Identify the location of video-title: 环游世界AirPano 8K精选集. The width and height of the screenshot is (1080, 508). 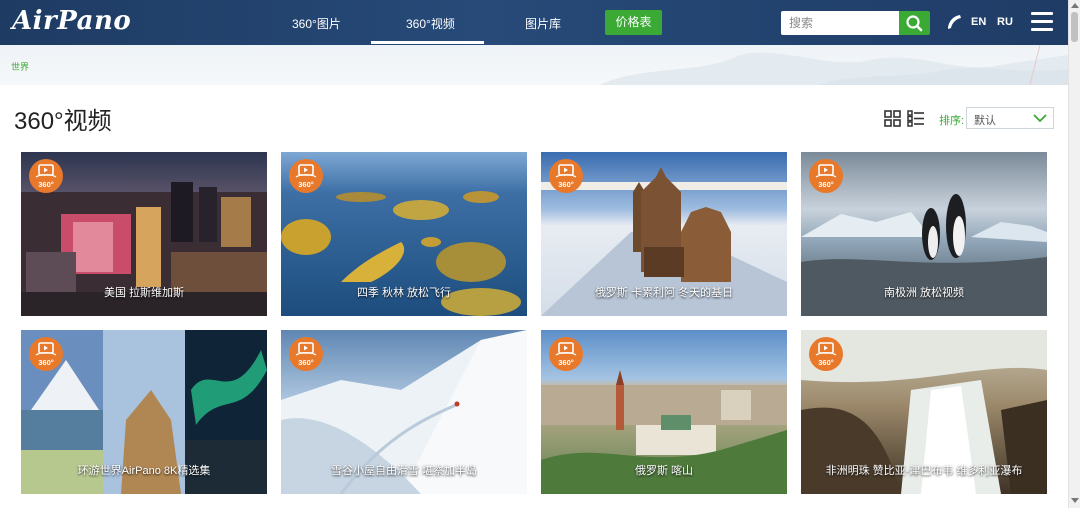
(144, 471).